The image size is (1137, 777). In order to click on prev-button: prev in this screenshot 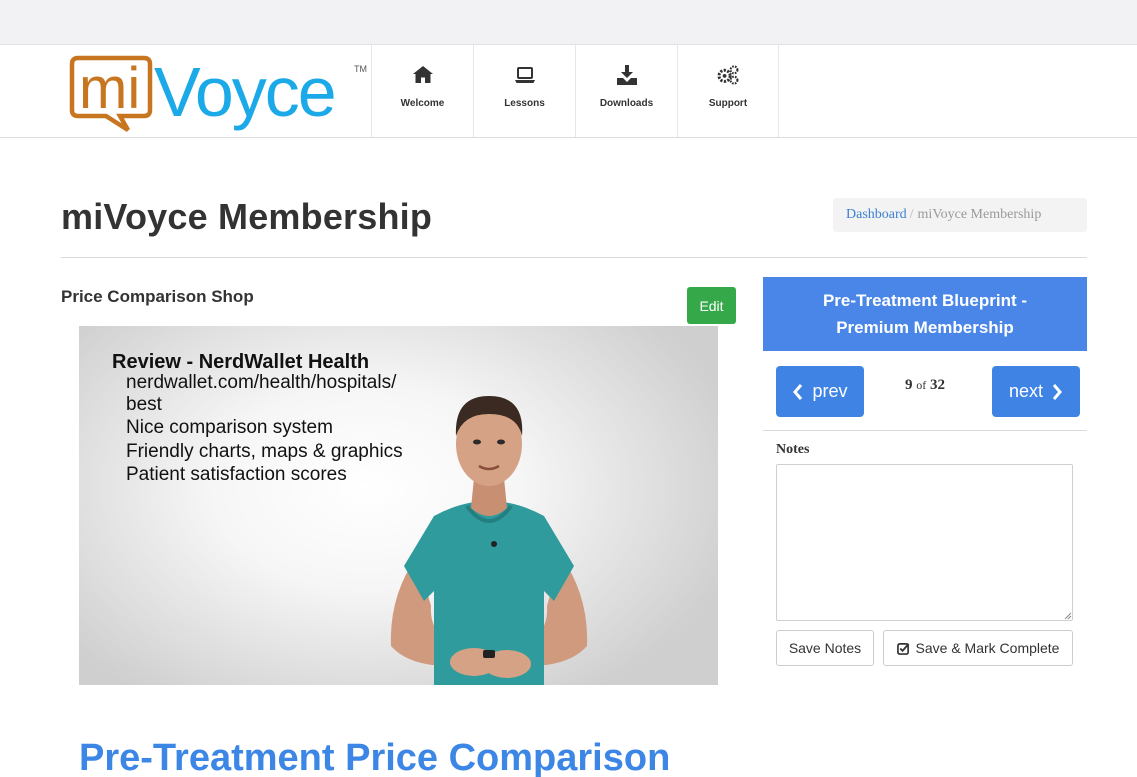, I will do `click(820, 391)`.